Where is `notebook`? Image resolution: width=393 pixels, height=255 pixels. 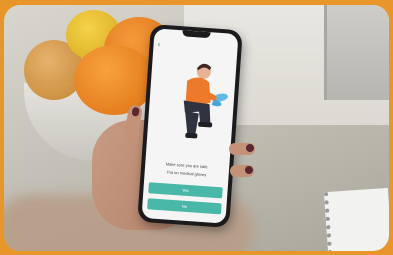 notebook is located at coordinates (356, 219).